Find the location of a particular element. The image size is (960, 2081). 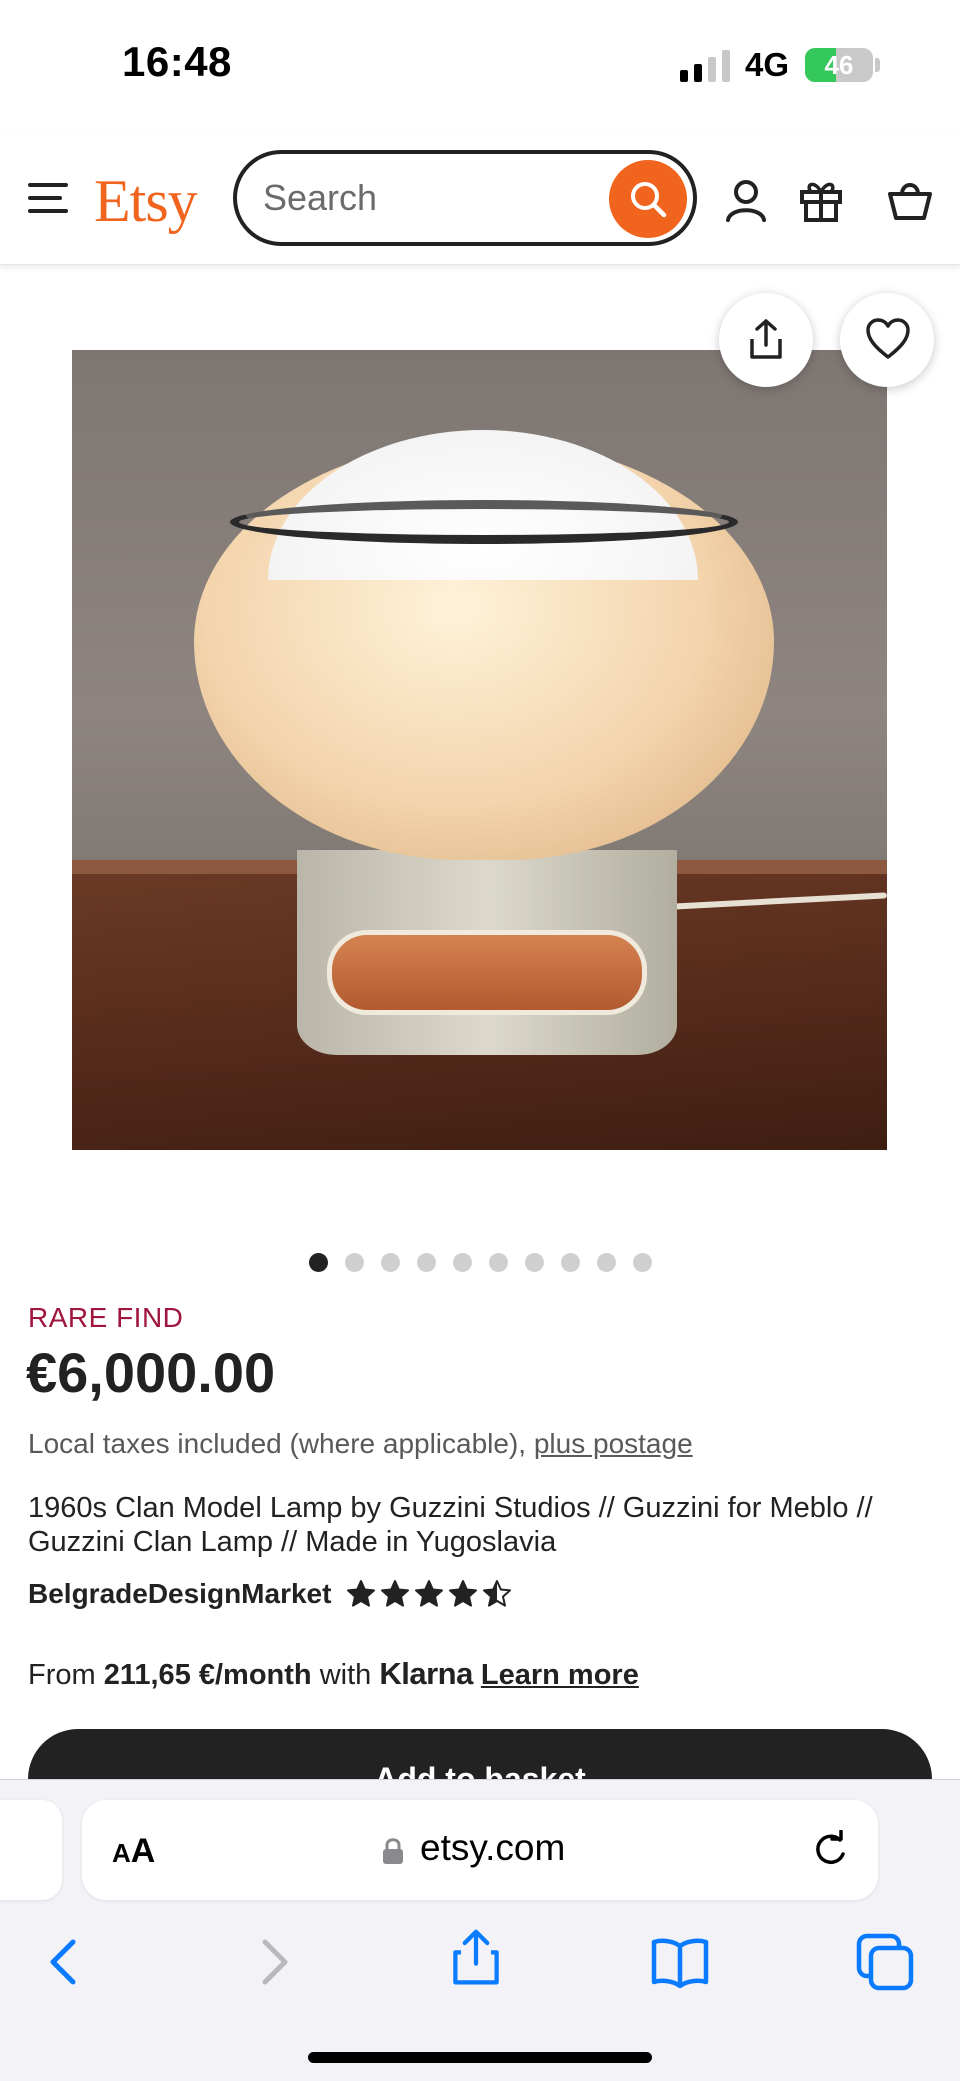

search-bar is located at coordinates (465, 198).